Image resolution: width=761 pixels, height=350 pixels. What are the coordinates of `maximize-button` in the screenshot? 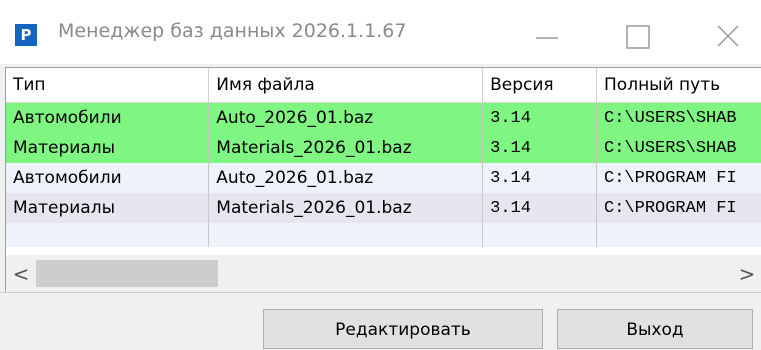 It's located at (639, 34).